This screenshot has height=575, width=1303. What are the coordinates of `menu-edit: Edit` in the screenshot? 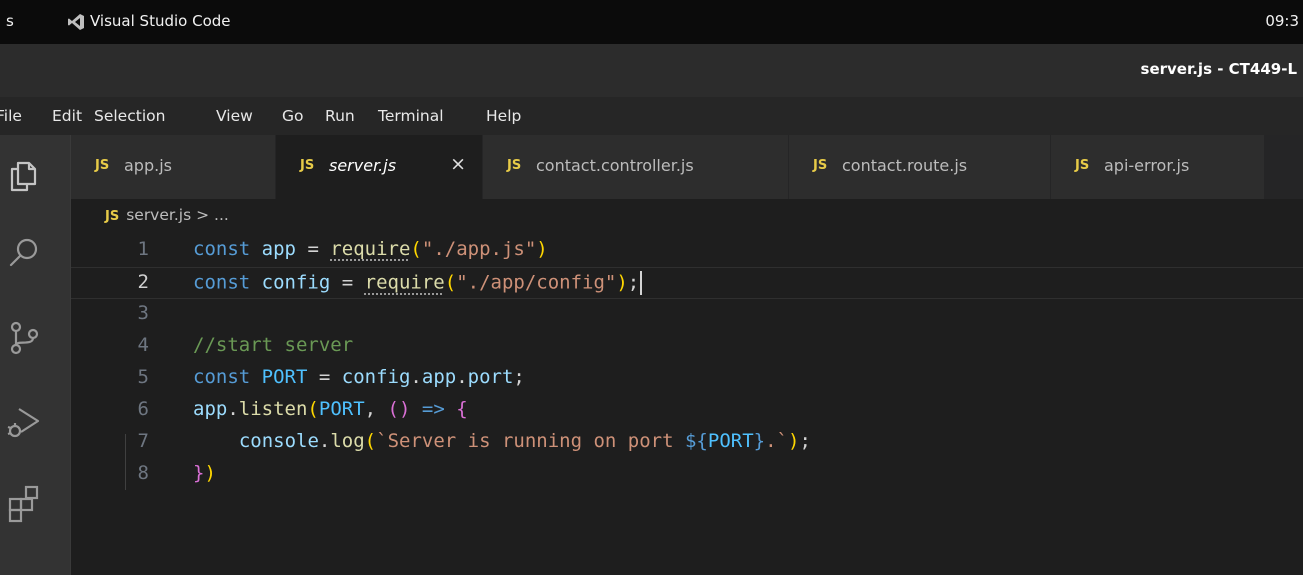 It's located at (67, 116).